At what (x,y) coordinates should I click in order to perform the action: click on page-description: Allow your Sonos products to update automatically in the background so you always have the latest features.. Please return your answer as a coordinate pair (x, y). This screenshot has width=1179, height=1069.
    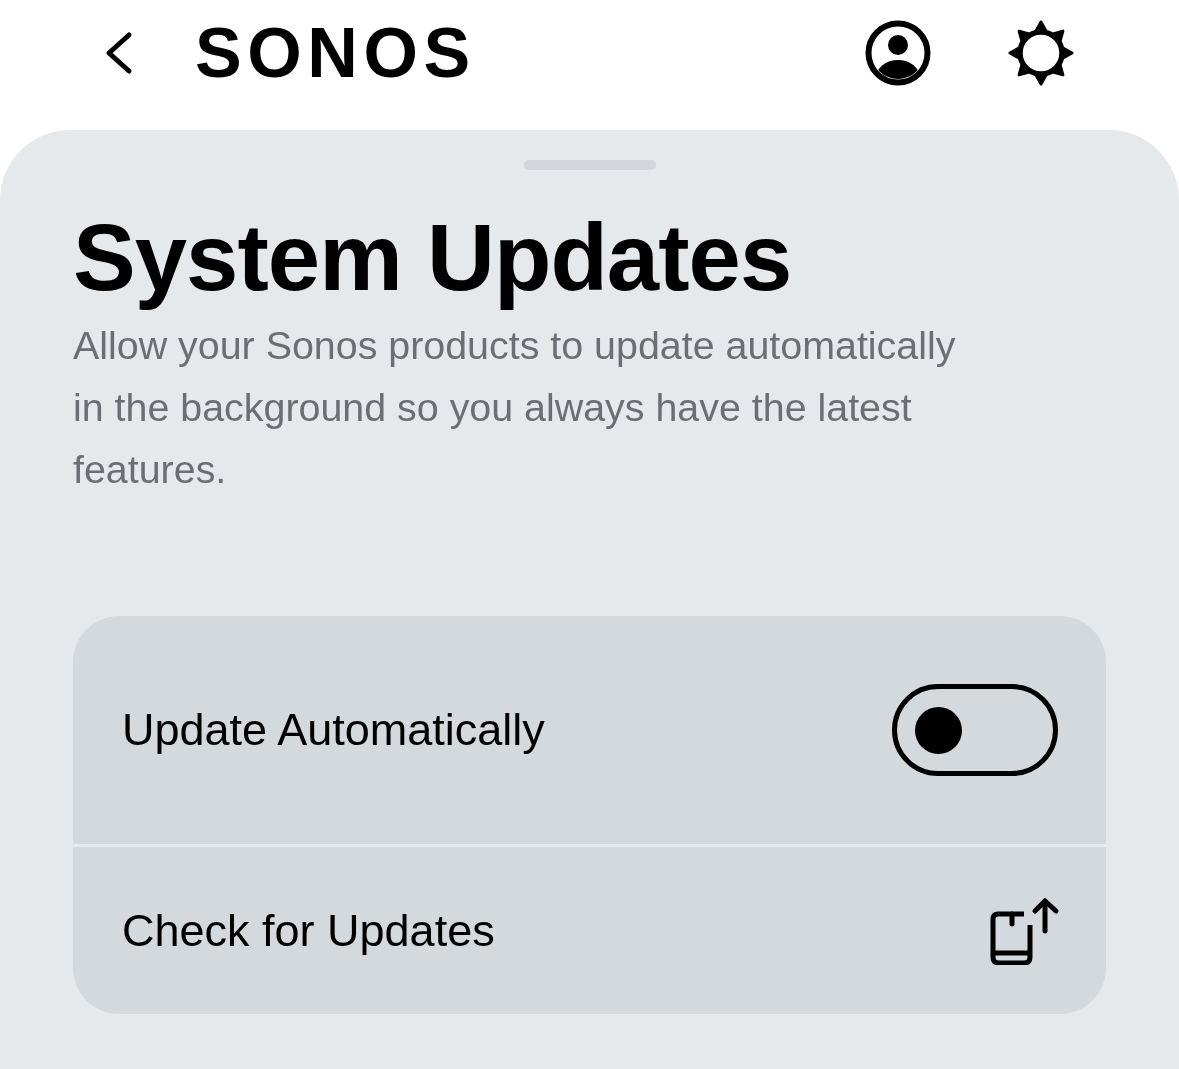
    Looking at the image, I should click on (515, 408).